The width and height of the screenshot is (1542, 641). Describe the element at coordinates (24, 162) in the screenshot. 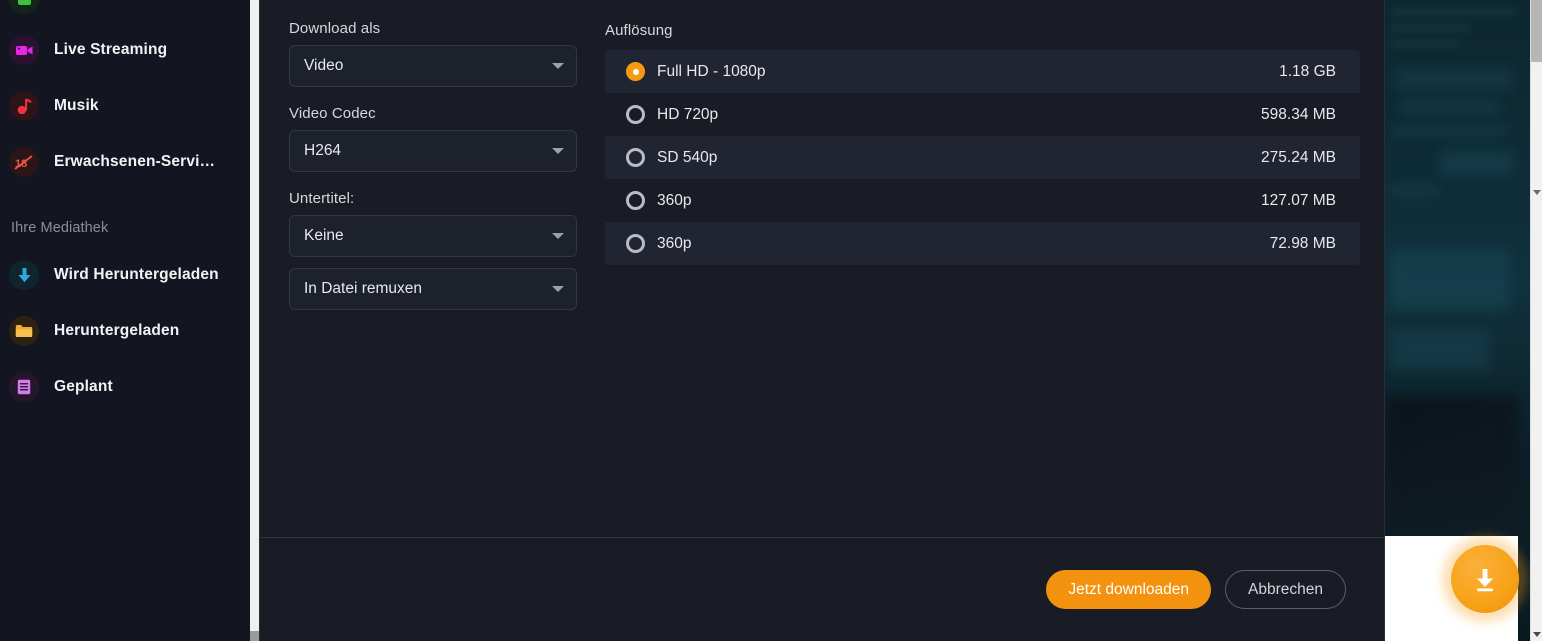

I see `adult-blocked-icon: 18` at that location.